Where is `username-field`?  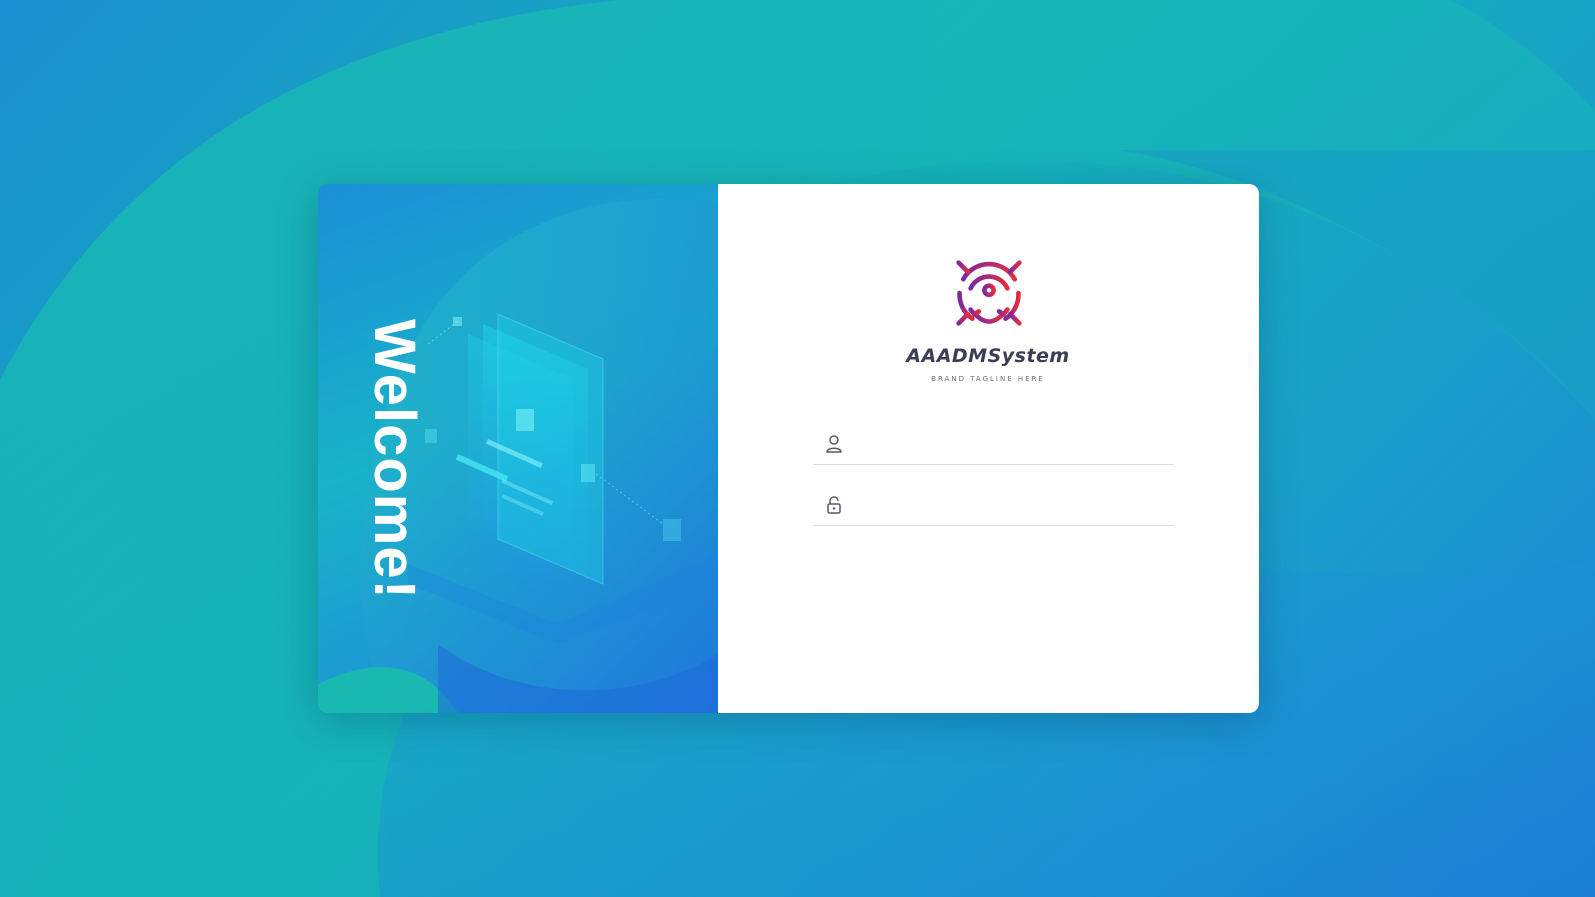
username-field is located at coordinates (993, 444).